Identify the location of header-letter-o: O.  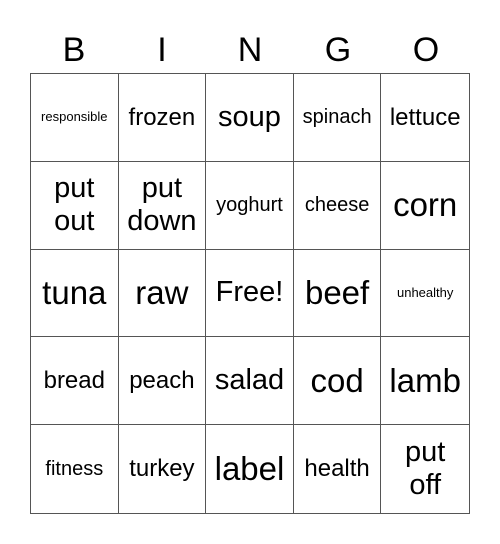
(426, 50).